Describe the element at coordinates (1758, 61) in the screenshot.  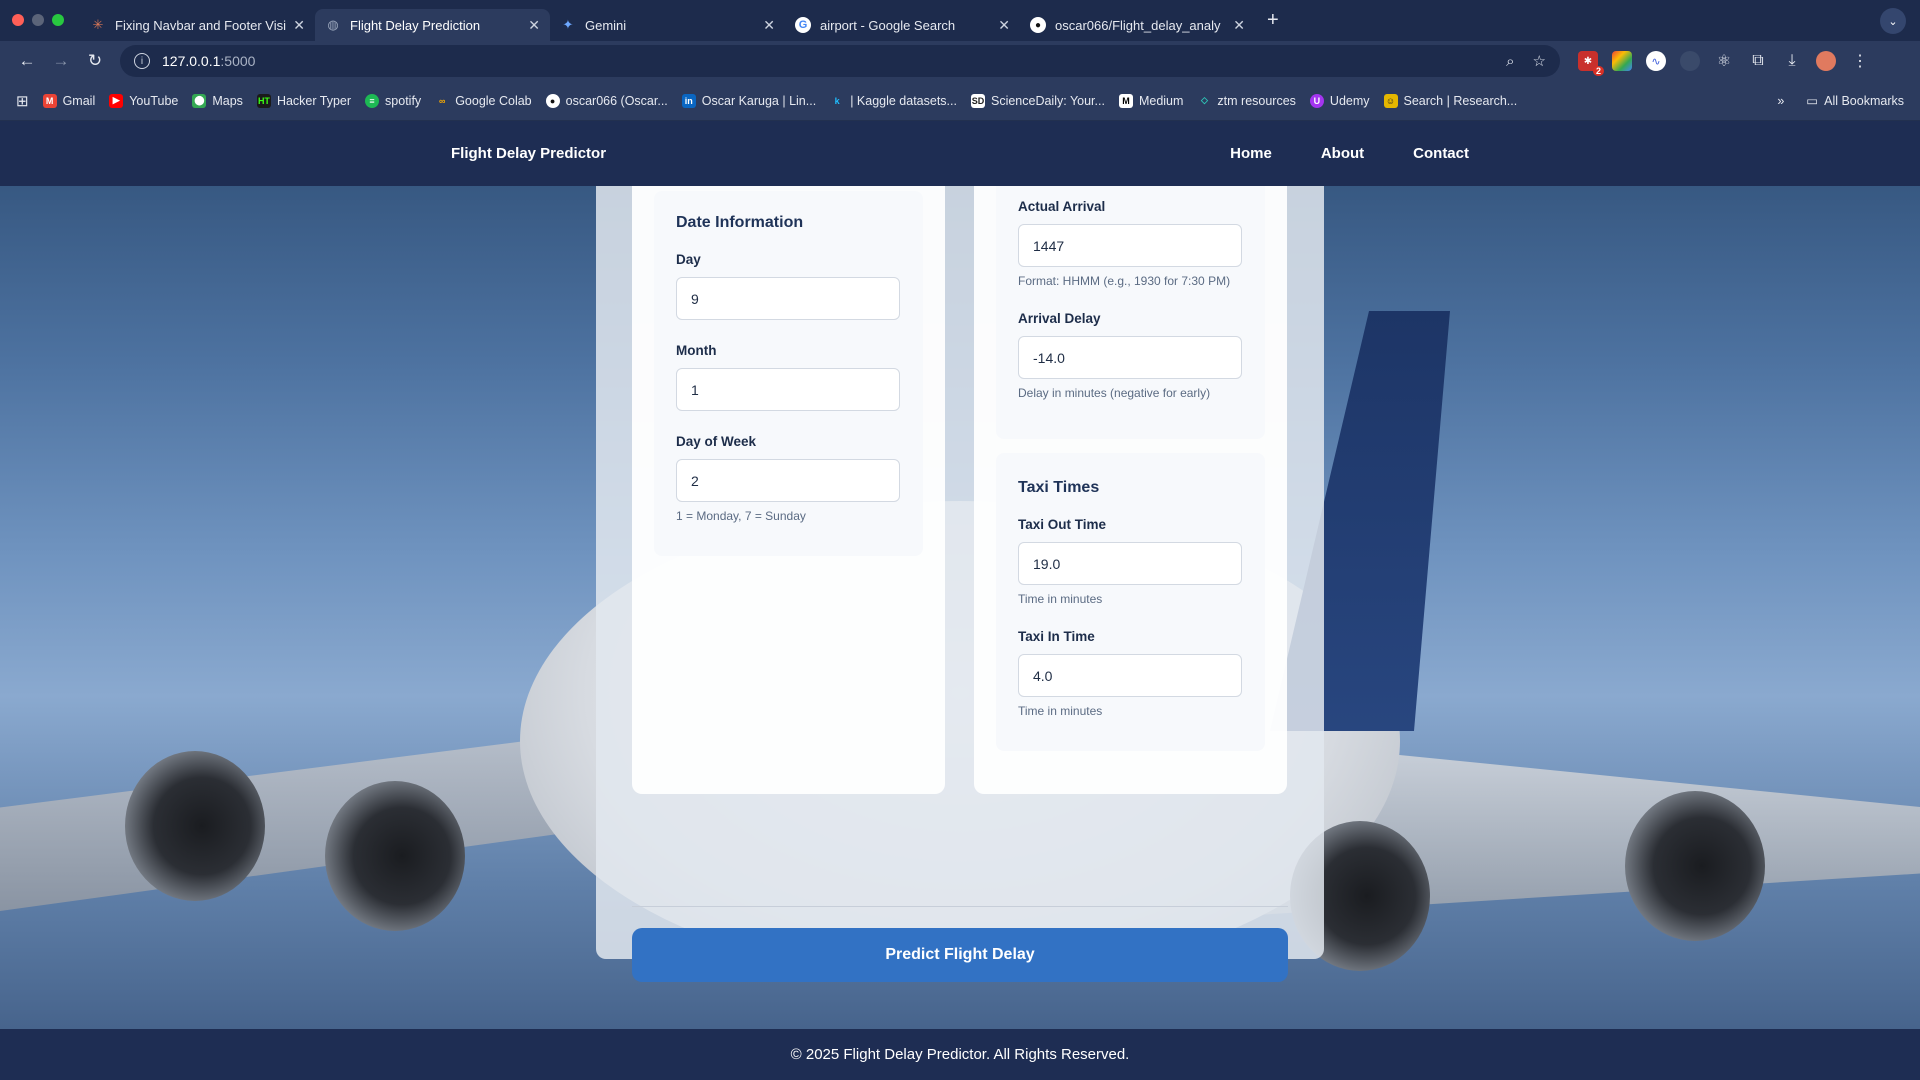
I see `extensions-puzzle-icon: ⧉` at that location.